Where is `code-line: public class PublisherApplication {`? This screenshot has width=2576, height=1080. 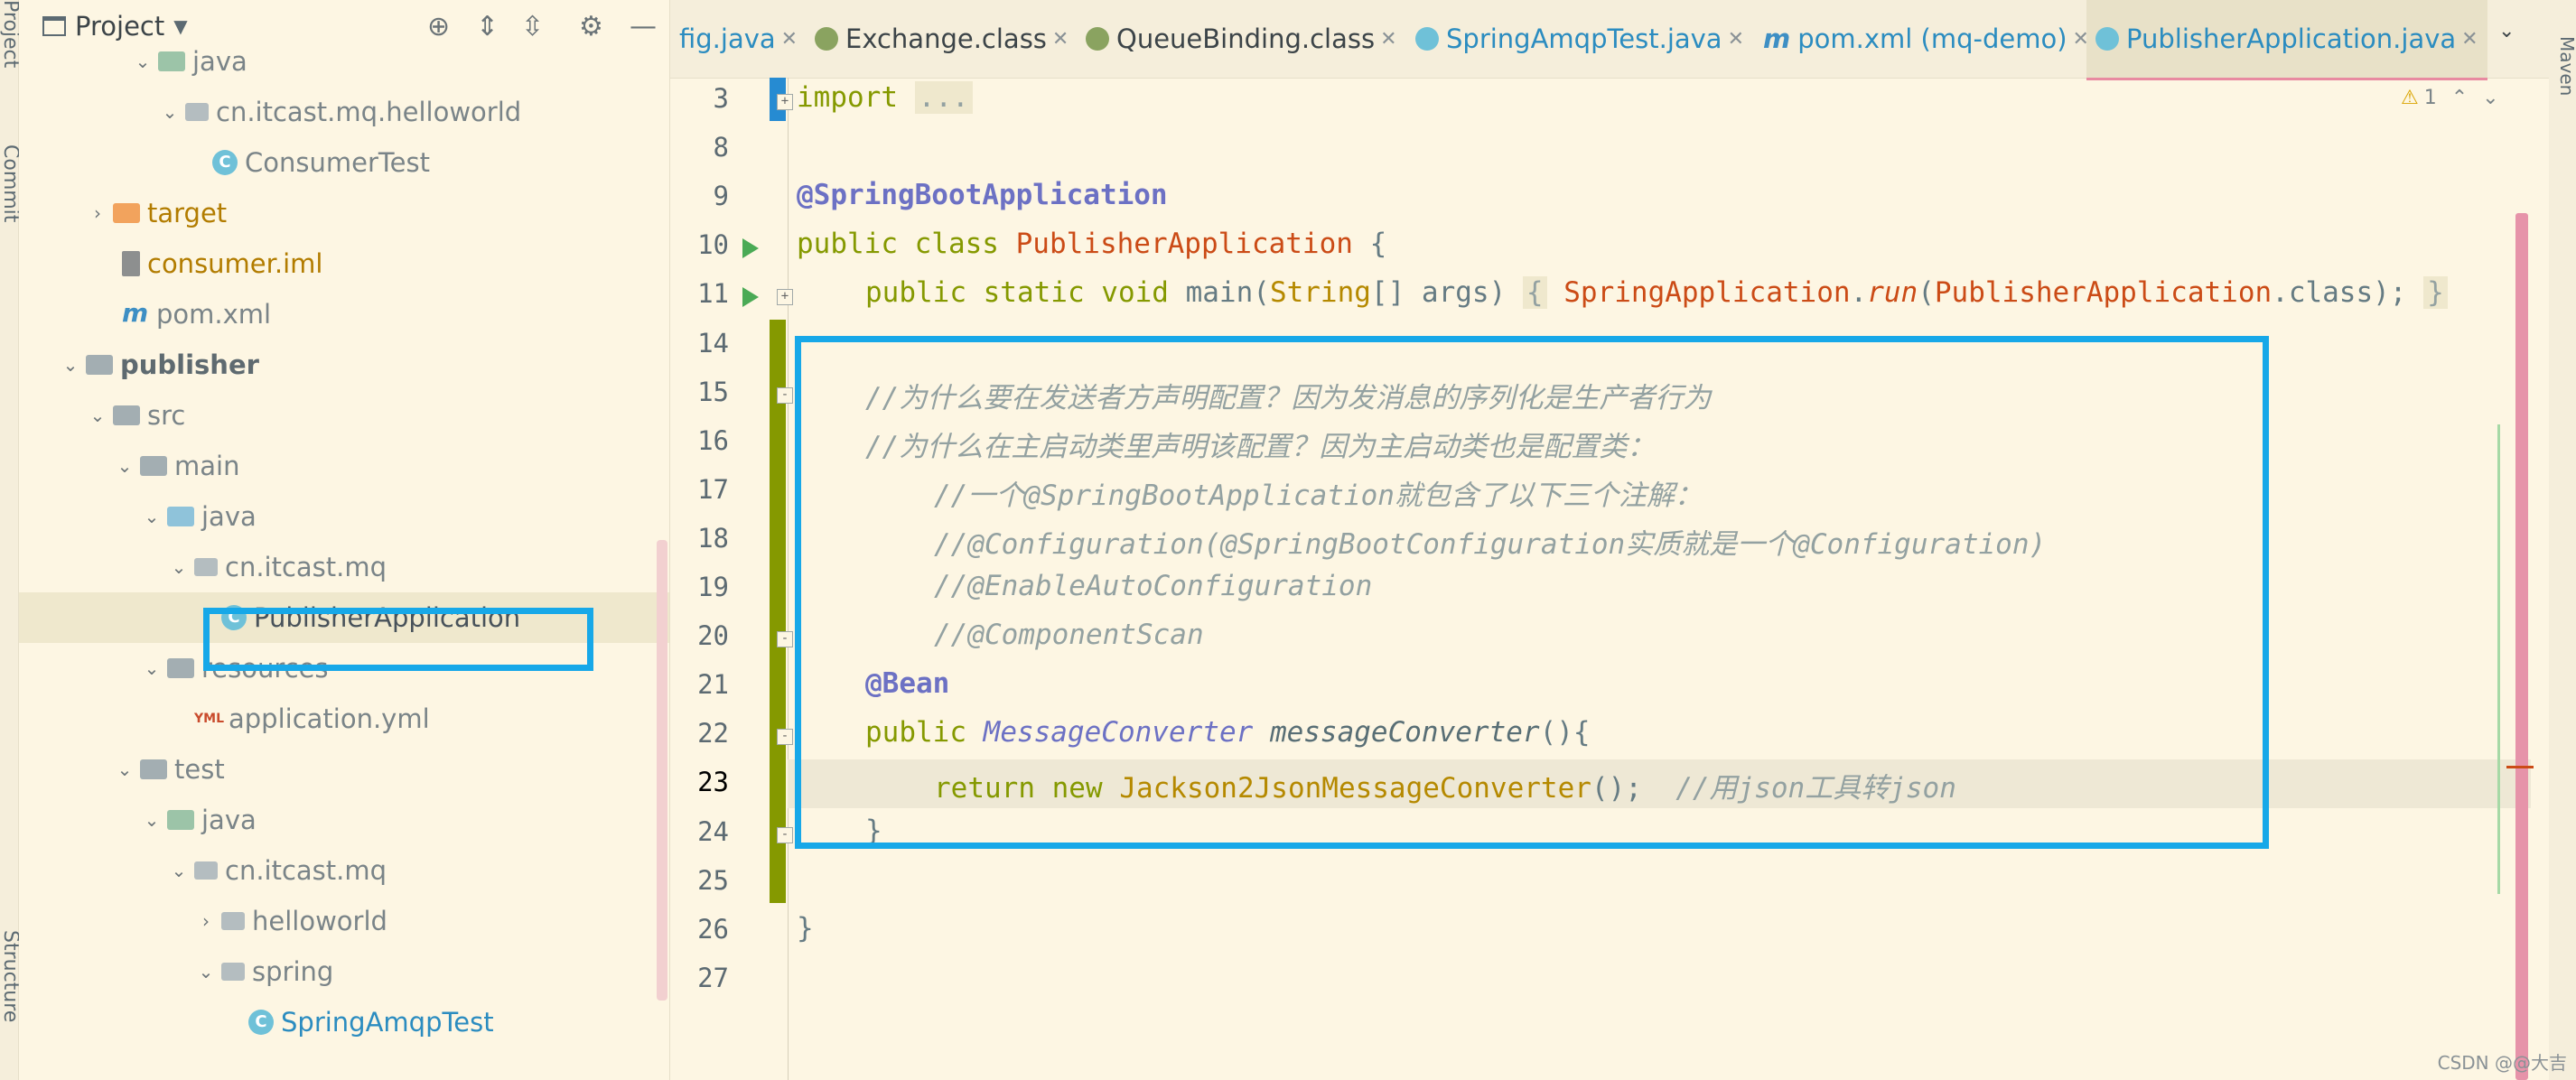
code-line: public class PublisherApplication { is located at coordinates (1091, 244).